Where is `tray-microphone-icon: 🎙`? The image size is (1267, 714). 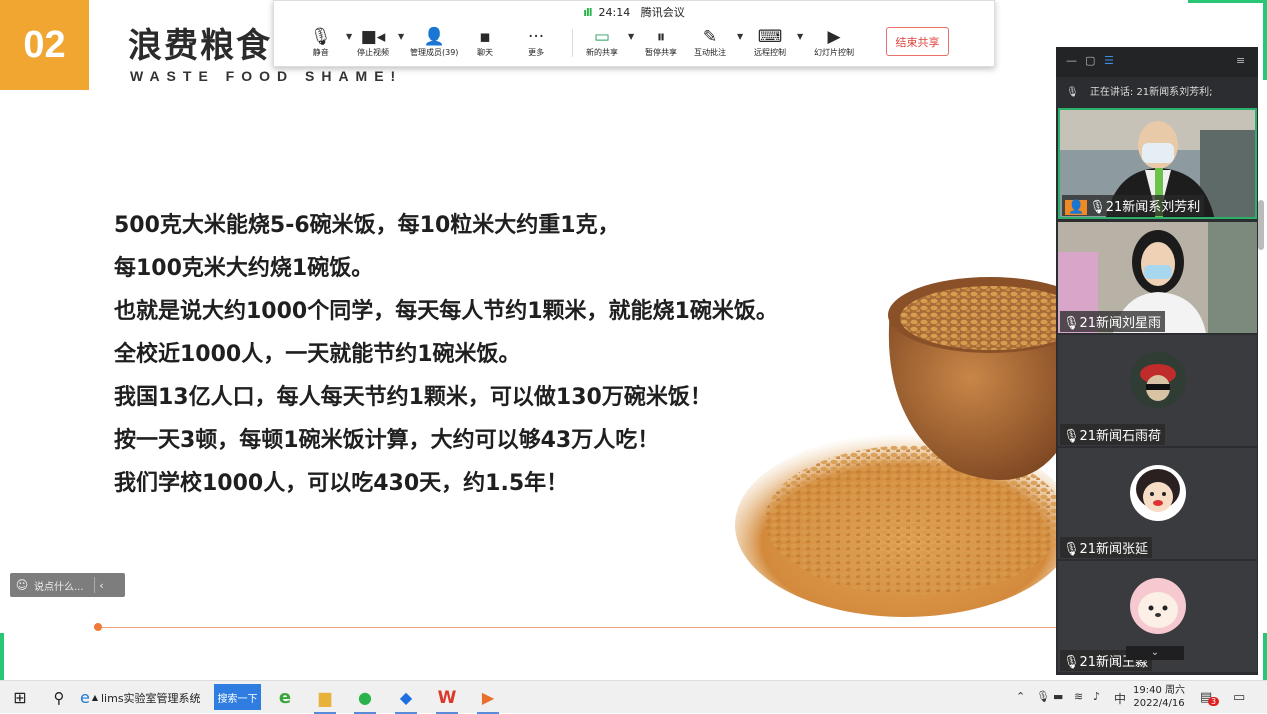 tray-microphone-icon: 🎙 is located at coordinates (1043, 696).